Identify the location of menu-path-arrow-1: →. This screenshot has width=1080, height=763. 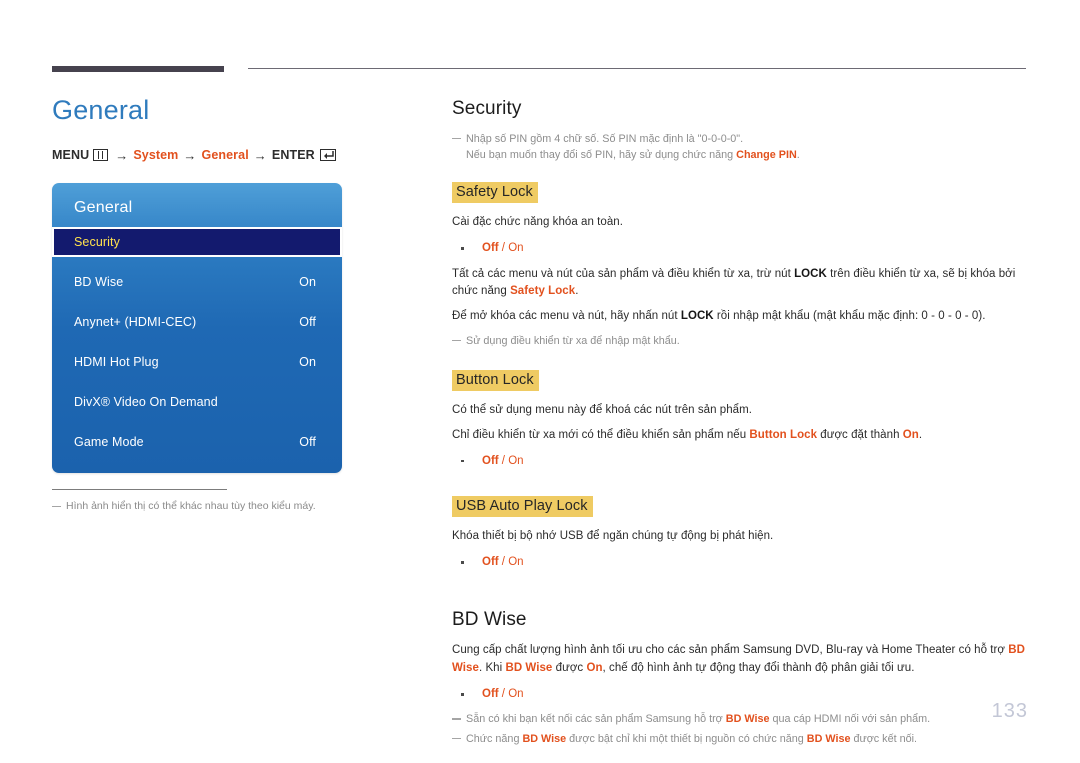
(122, 155).